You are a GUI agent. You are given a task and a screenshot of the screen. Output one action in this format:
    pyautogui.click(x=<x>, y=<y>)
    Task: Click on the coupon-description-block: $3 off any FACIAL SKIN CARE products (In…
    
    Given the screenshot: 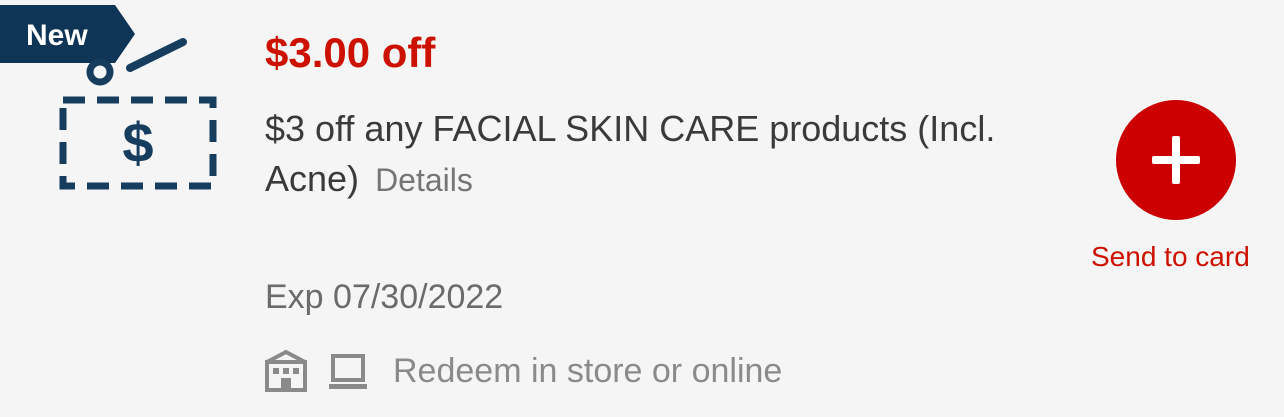 What is the action you would take?
    pyautogui.click(x=655, y=154)
    